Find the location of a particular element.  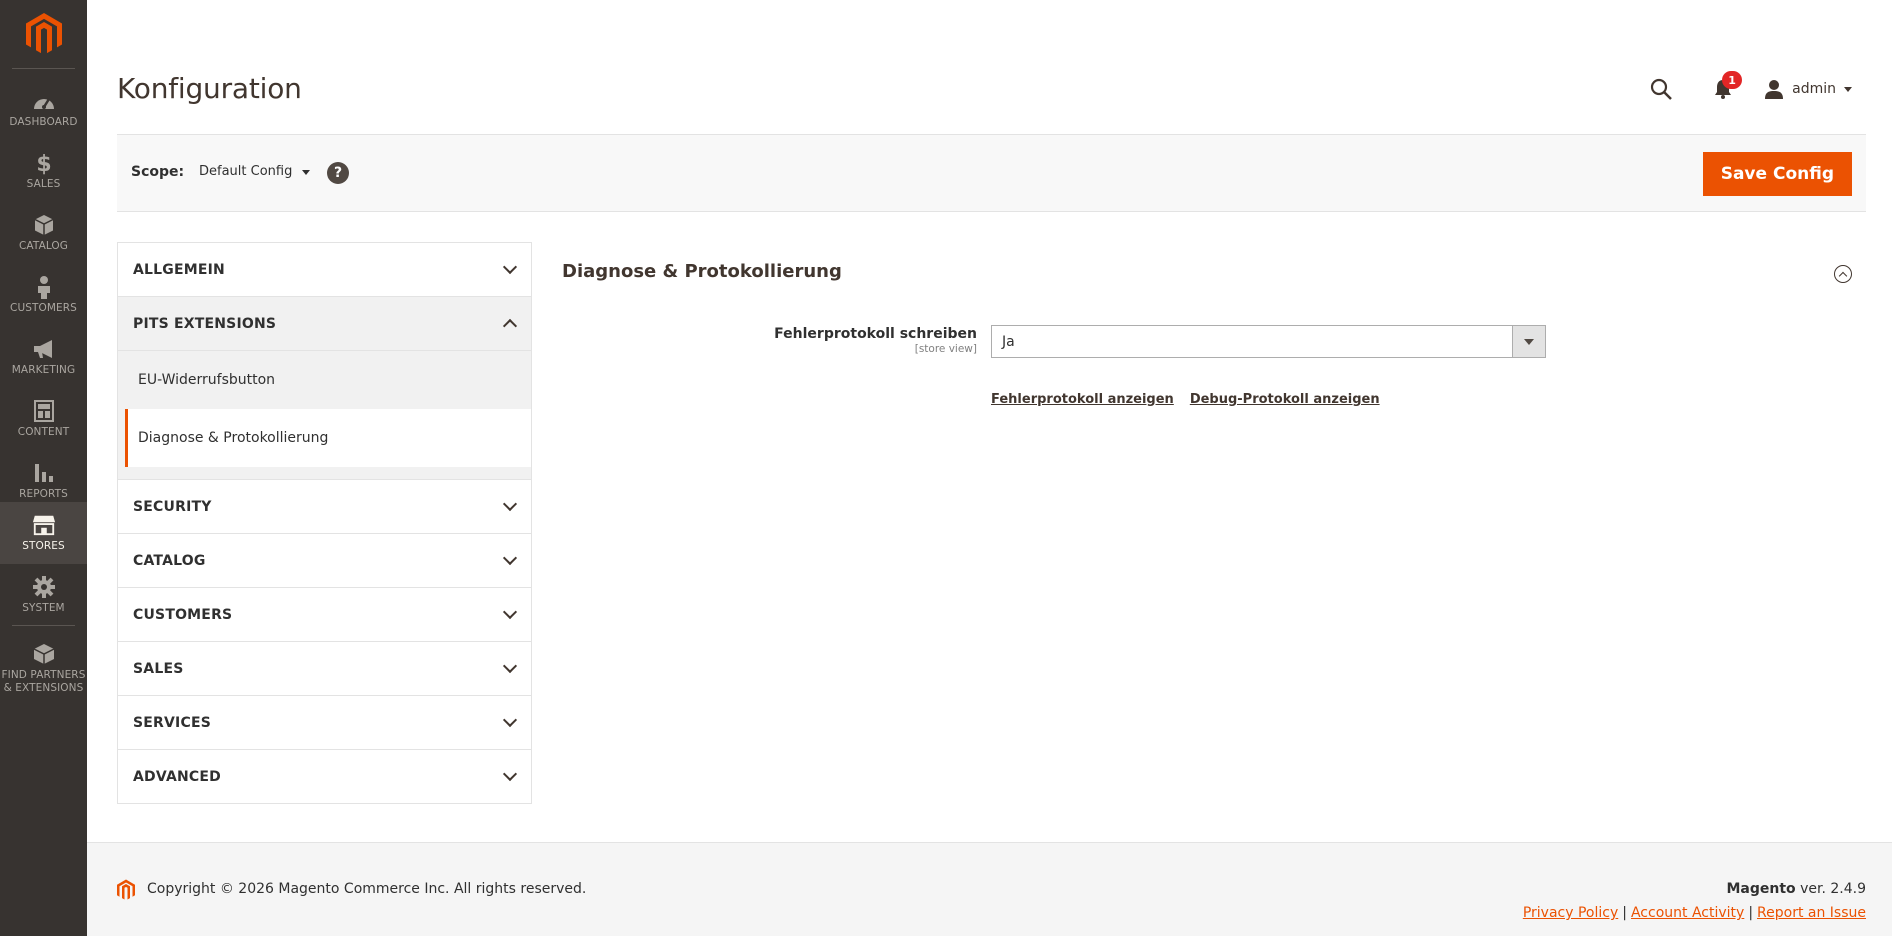

select-arrow is located at coordinates (1528, 341).